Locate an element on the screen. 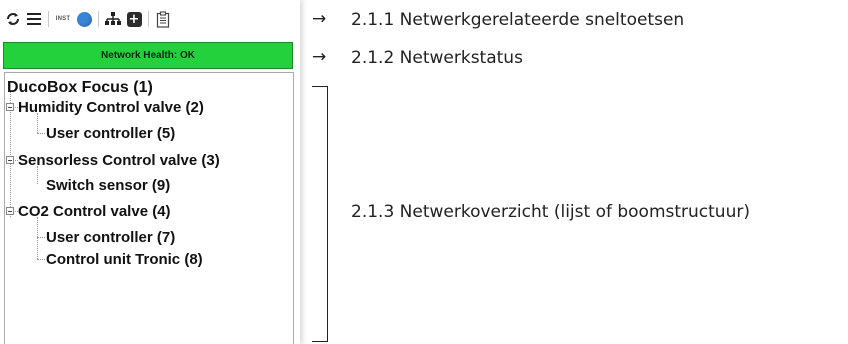  tree-node-sensorless-valve: Sensorless Control valve (3) is located at coordinates (119, 160).